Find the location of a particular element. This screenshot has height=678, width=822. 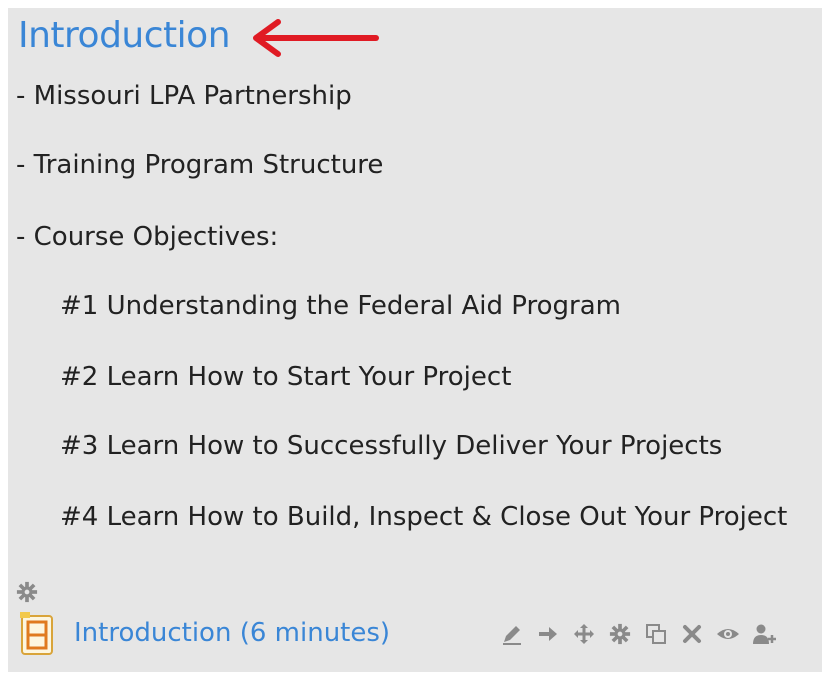

objective-item: #2 Learn How to Start Your Project is located at coordinates (286, 377).